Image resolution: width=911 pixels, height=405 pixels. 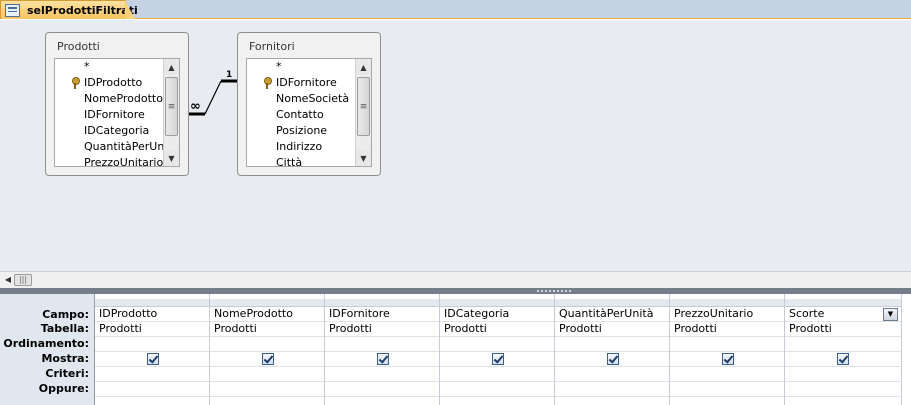 What do you see at coordinates (612, 314) in the screenshot?
I see `cell-field: QuantitàPerUnità` at bounding box center [612, 314].